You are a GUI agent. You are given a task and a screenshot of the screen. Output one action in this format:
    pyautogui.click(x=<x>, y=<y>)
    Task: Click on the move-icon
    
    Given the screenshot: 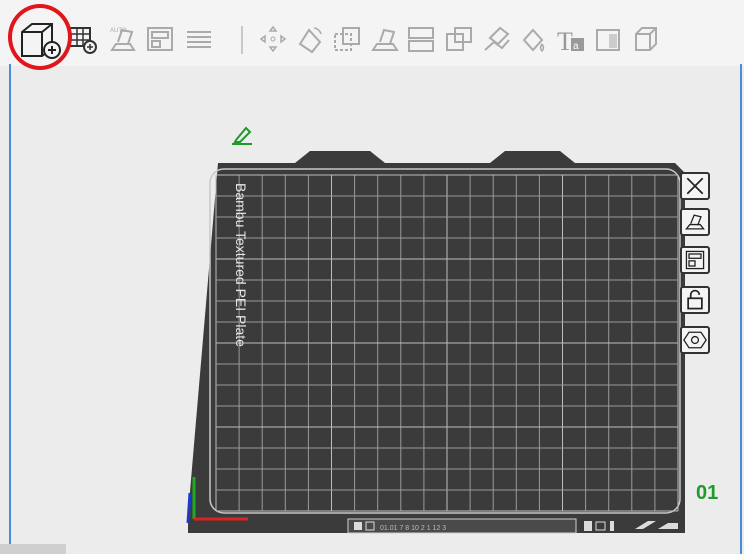 What is the action you would take?
    pyautogui.click(x=273, y=39)
    